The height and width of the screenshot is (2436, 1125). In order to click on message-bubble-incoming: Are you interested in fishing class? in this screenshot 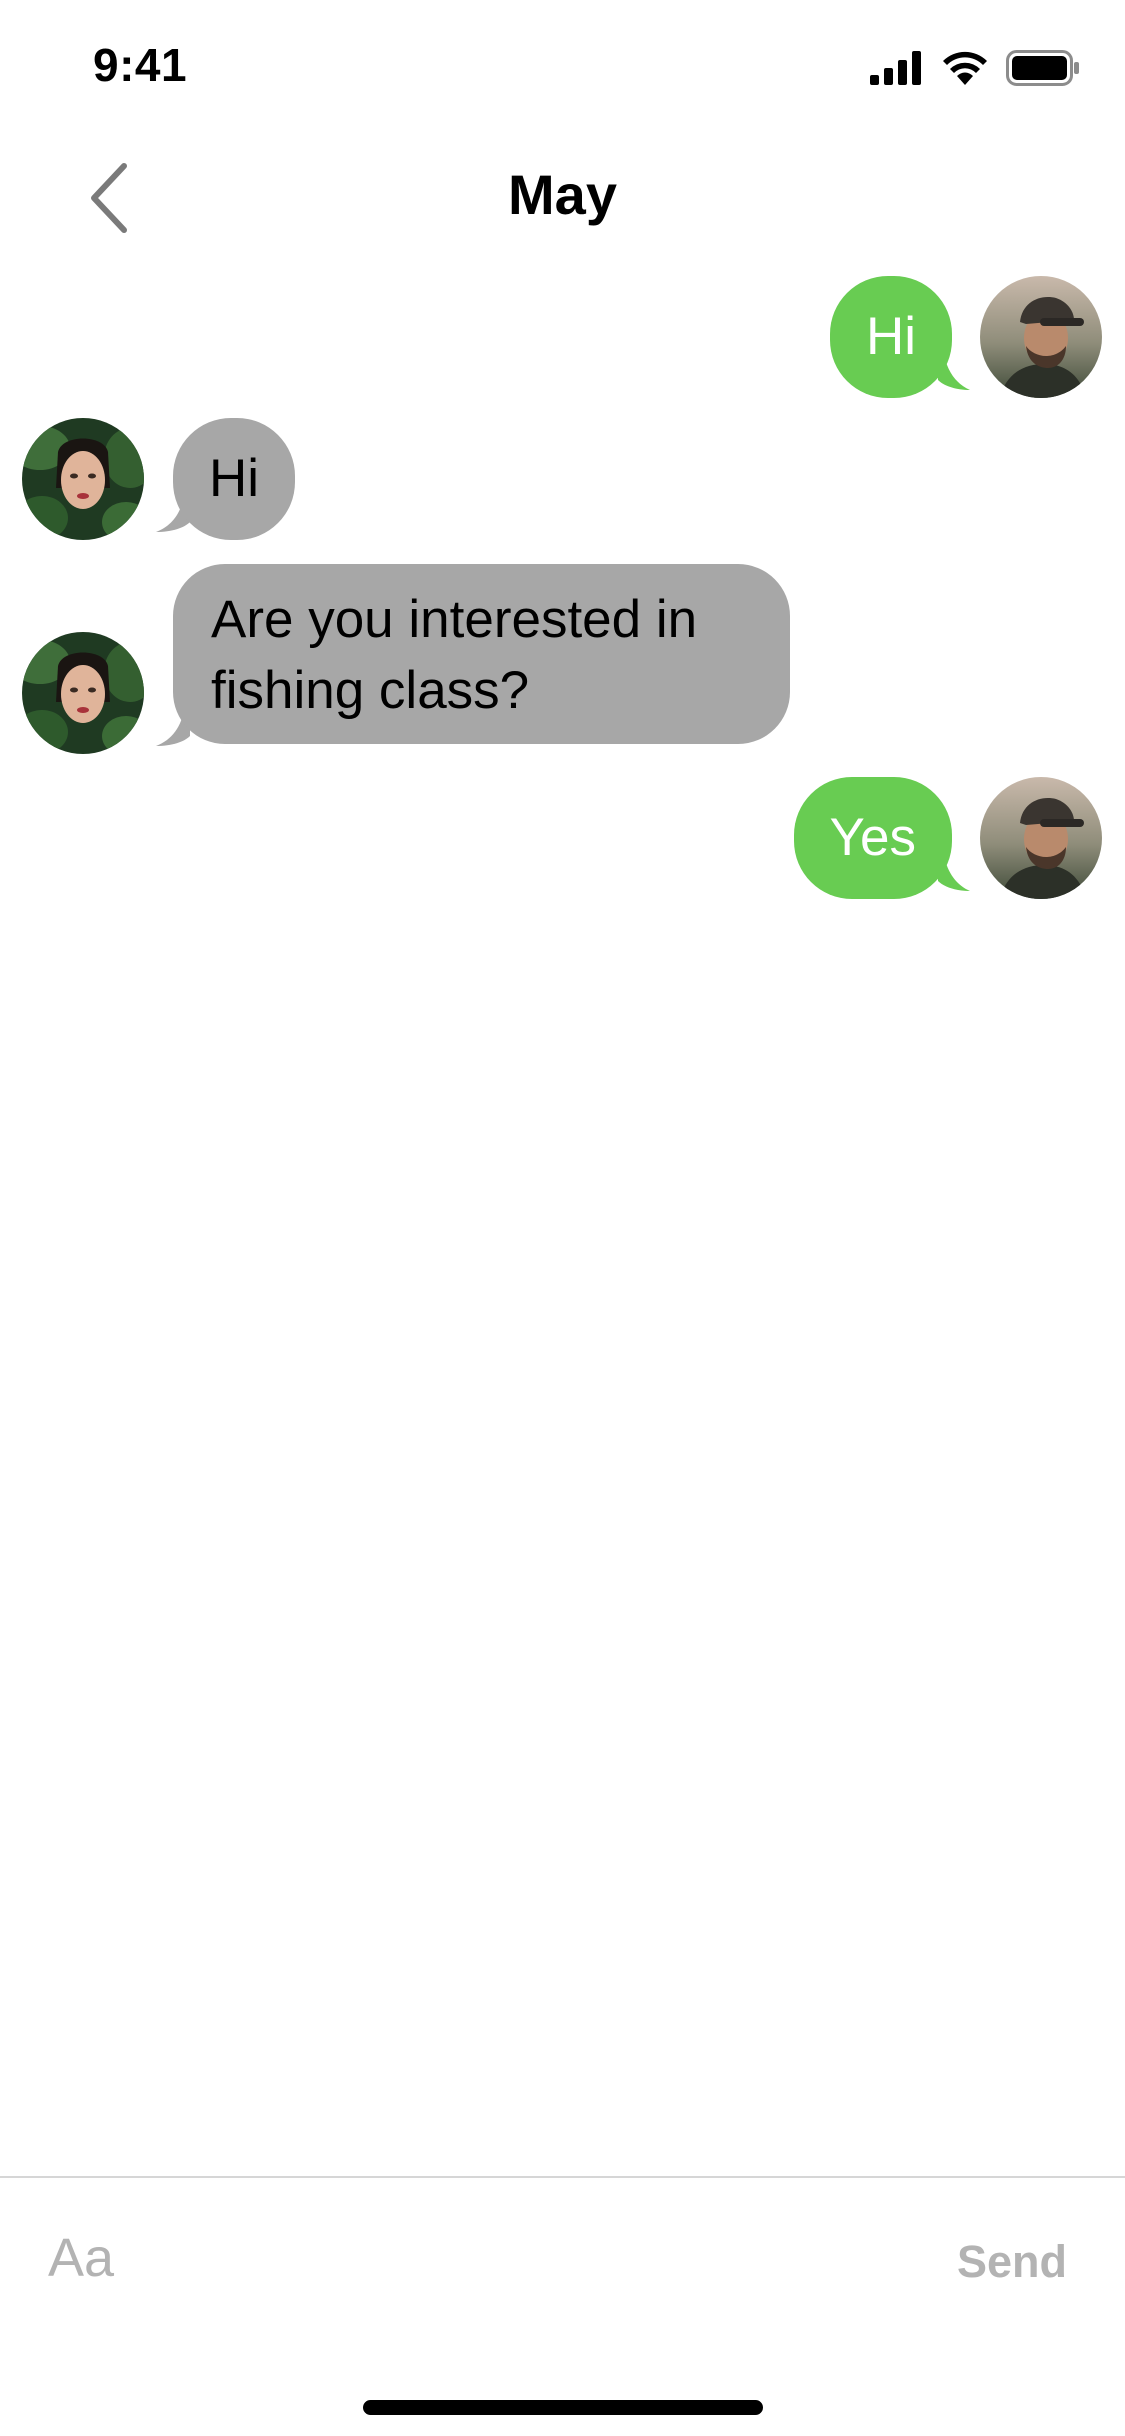, I will do `click(481, 654)`.